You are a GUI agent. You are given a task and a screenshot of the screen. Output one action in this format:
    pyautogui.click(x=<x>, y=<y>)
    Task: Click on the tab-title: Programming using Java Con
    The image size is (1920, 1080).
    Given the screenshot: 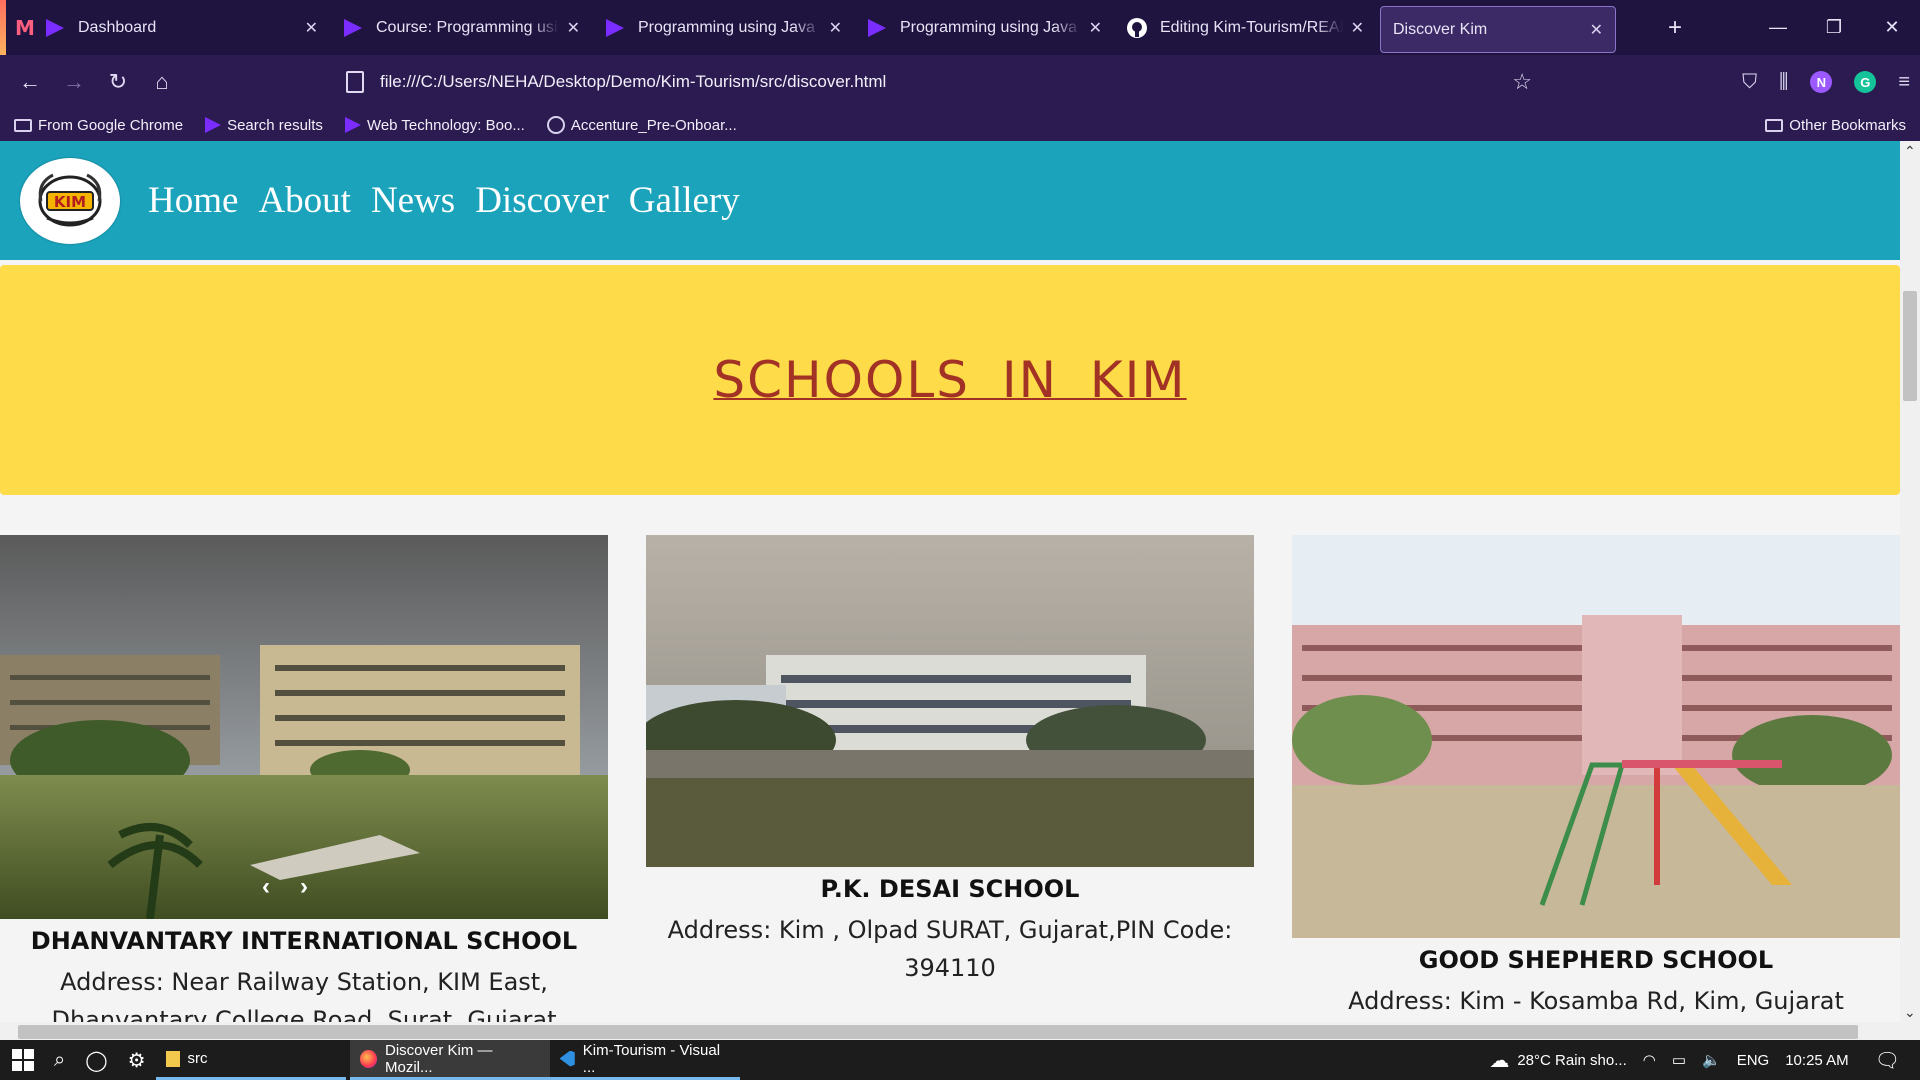 What is the action you would take?
    pyautogui.click(x=729, y=27)
    